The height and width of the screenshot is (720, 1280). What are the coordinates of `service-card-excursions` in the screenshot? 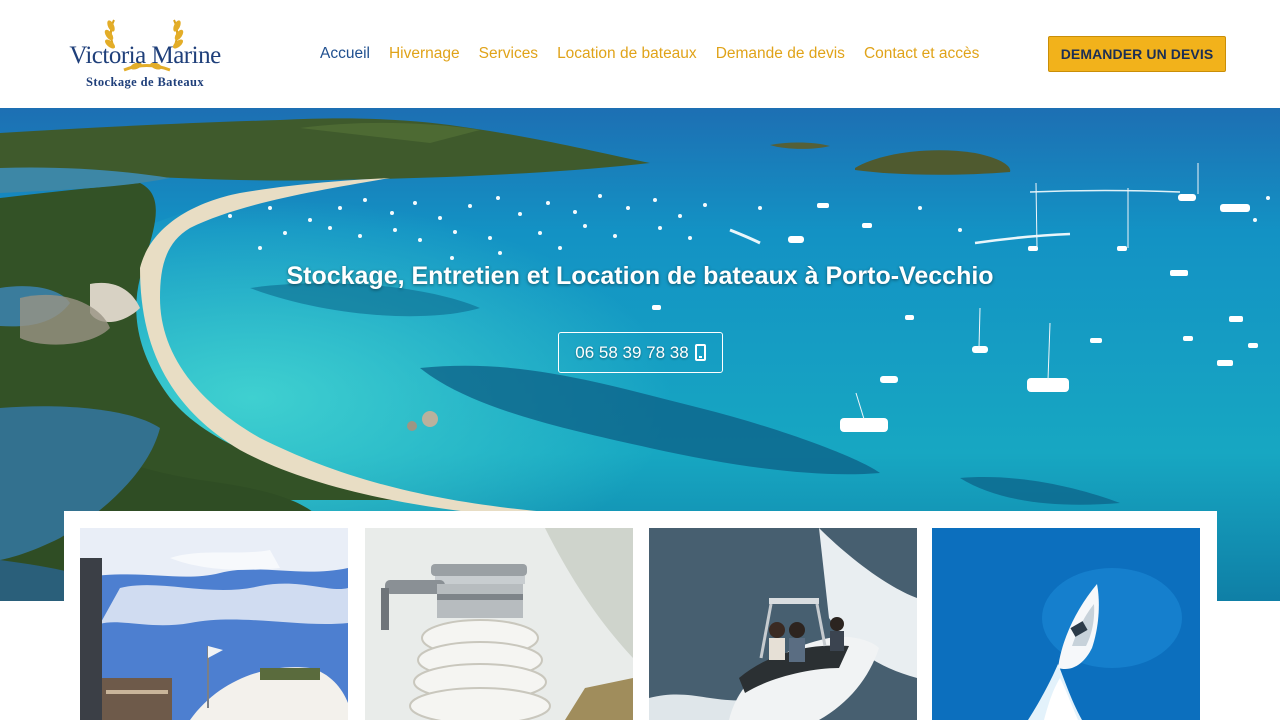 It's located at (1066, 624).